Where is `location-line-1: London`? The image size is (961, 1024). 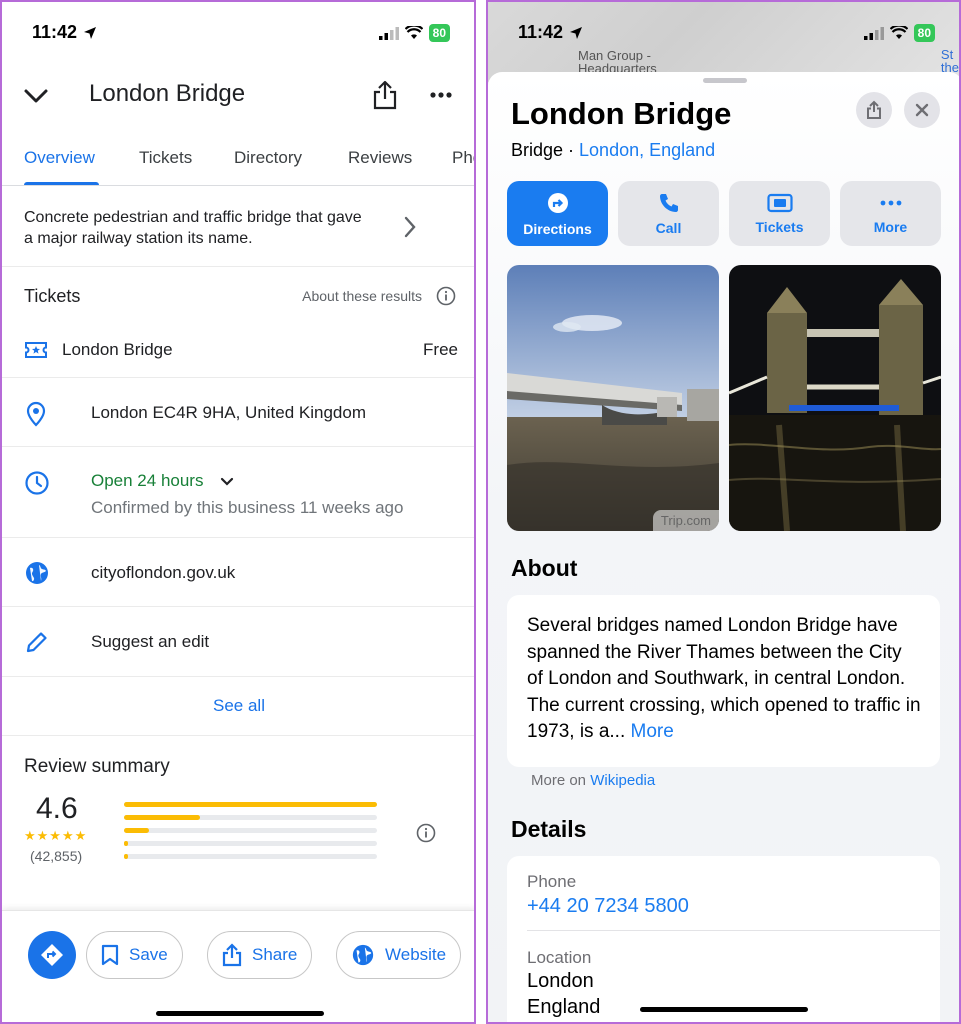 location-line-1: London is located at coordinates (560, 981).